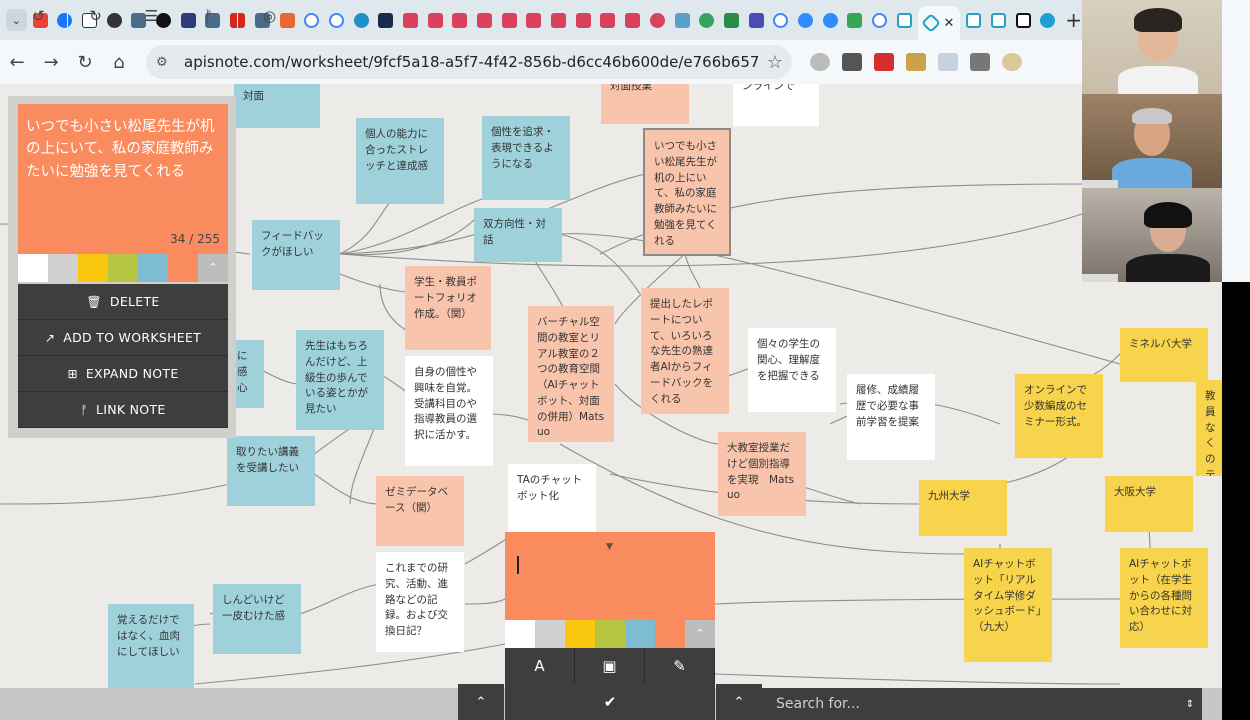  Describe the element at coordinates (820, 62) in the screenshot. I see `camera-icon` at that location.